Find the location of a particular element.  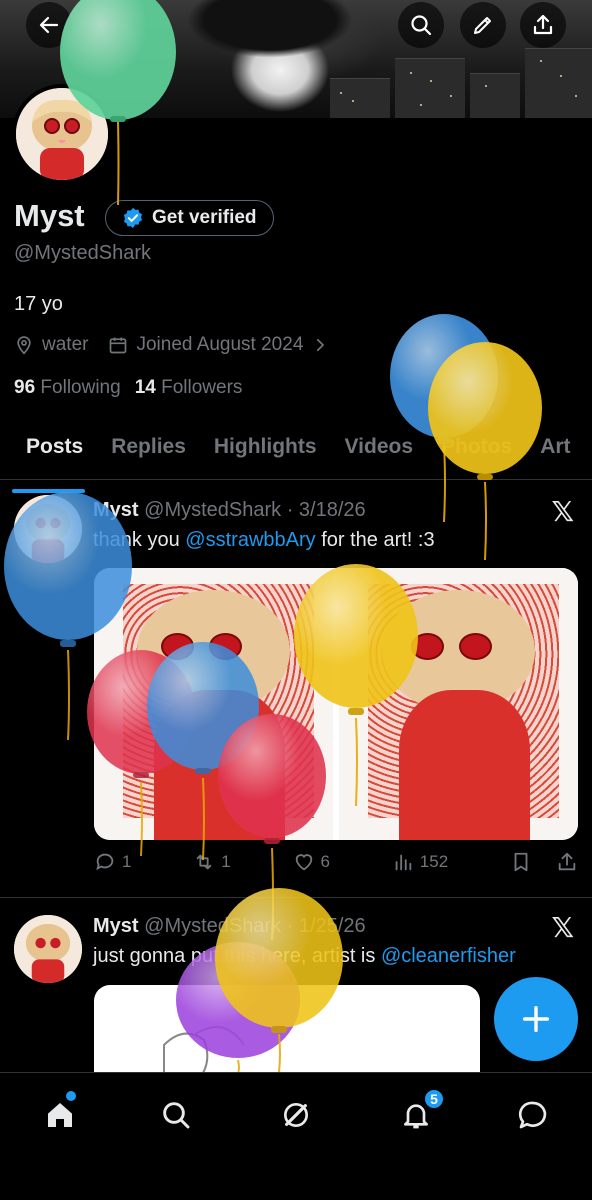

profile-avatar is located at coordinates (62, 134).